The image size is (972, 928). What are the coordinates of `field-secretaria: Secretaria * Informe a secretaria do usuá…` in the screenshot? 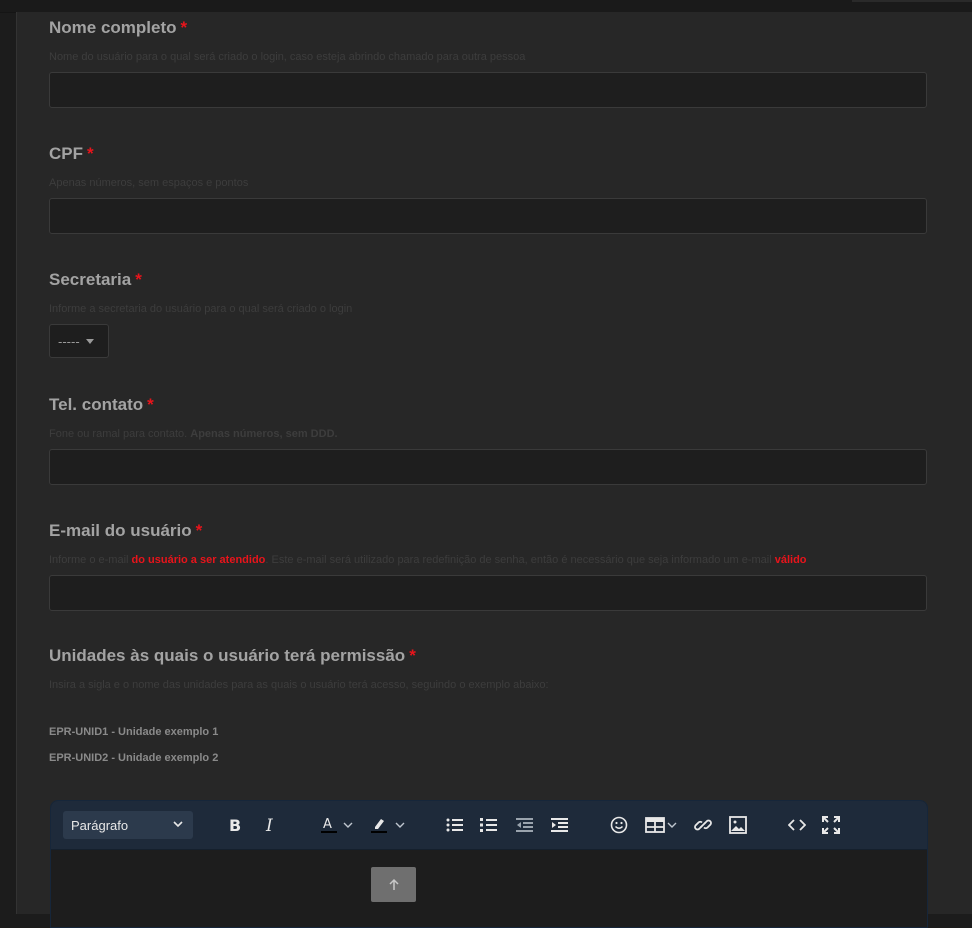 It's located at (488, 314).